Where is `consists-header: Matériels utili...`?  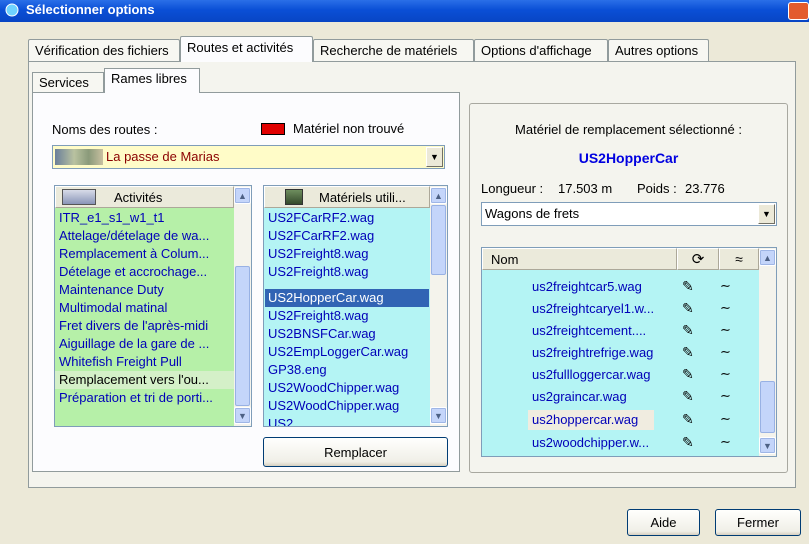
consists-header: Matériels utili... is located at coordinates (347, 197).